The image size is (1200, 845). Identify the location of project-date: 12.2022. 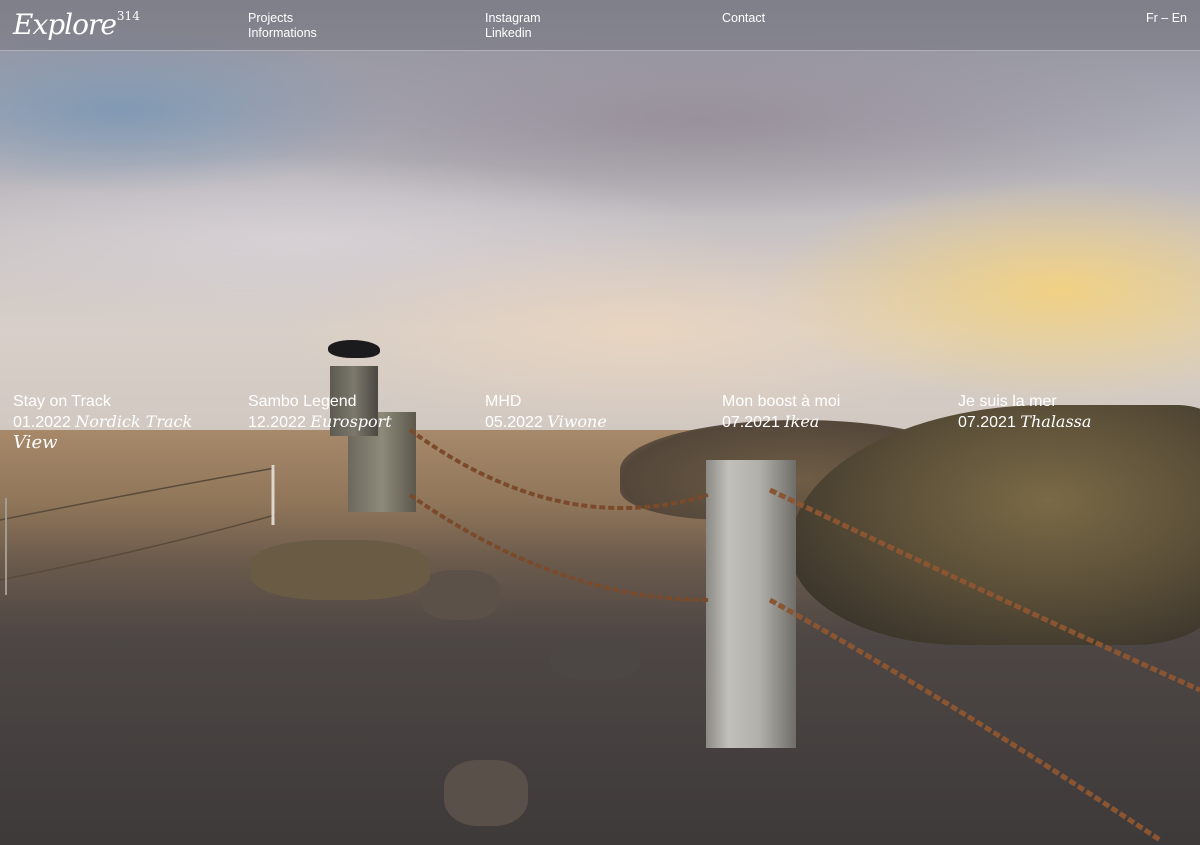
(277, 422).